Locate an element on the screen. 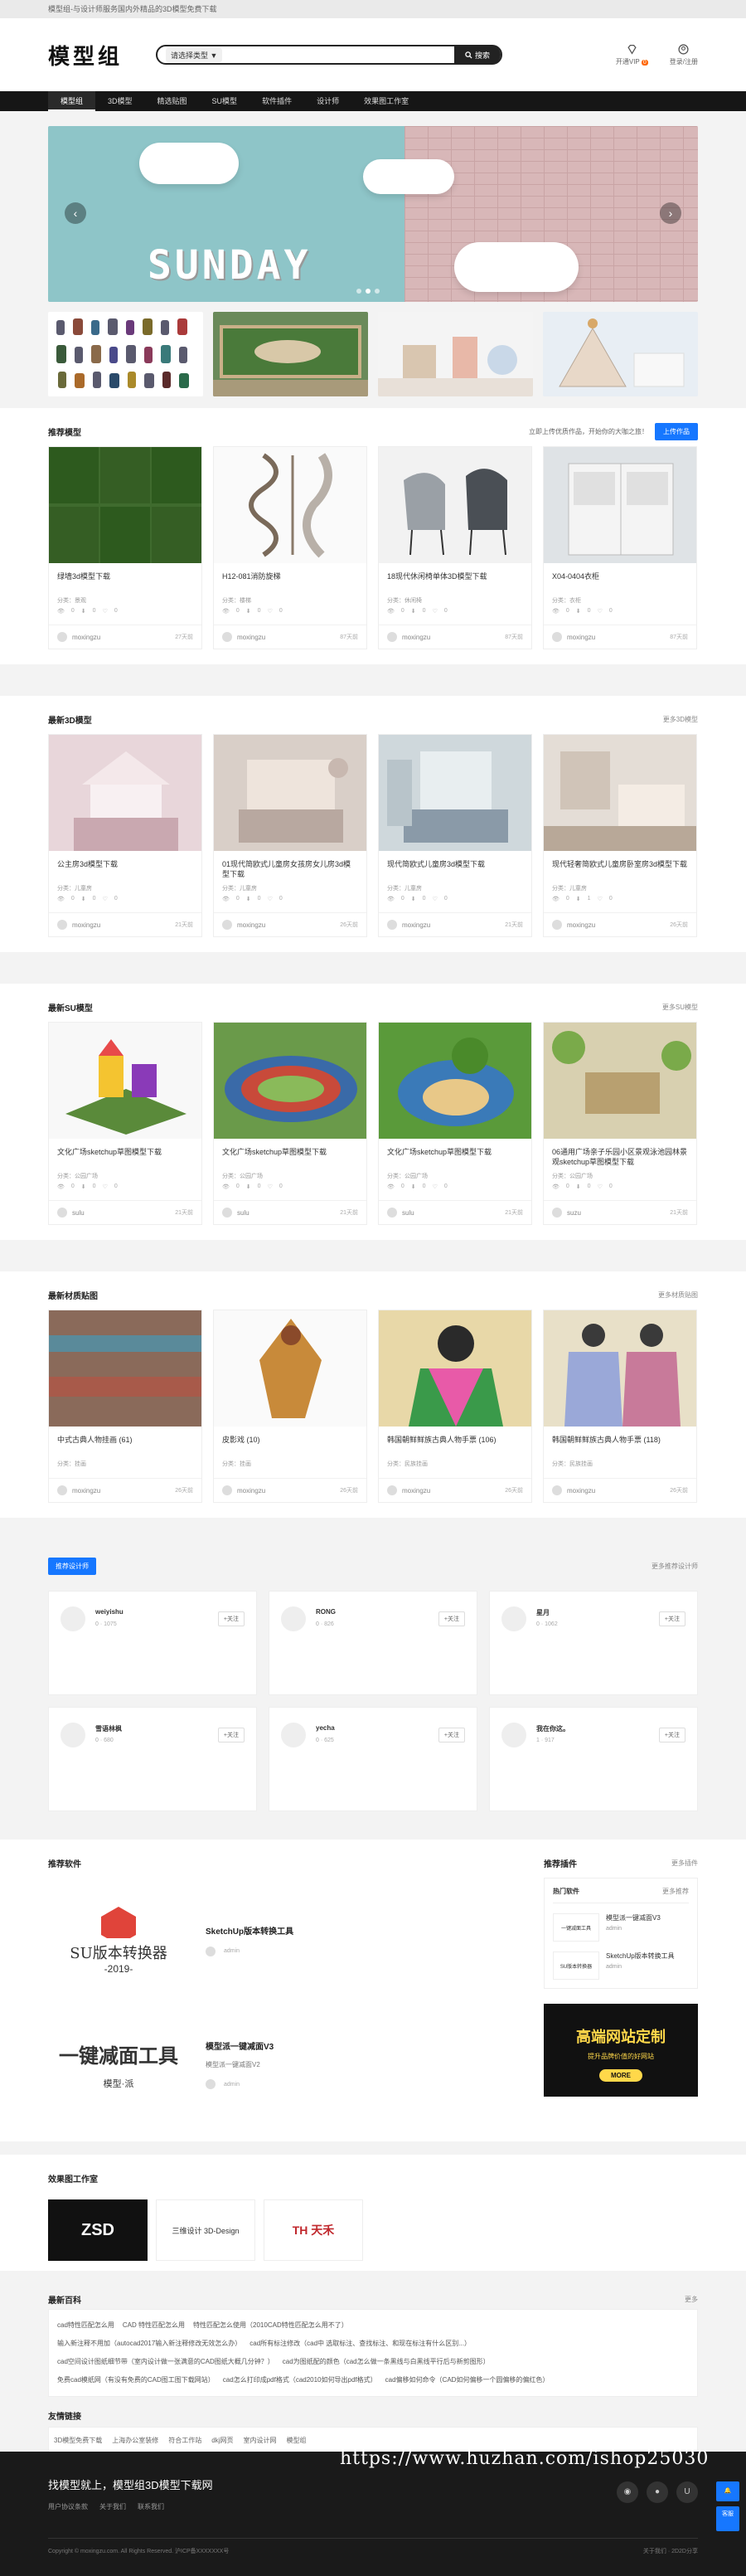 This screenshot has height=2576, width=746. footer-link: 用户协议条款 is located at coordinates (68, 2507).